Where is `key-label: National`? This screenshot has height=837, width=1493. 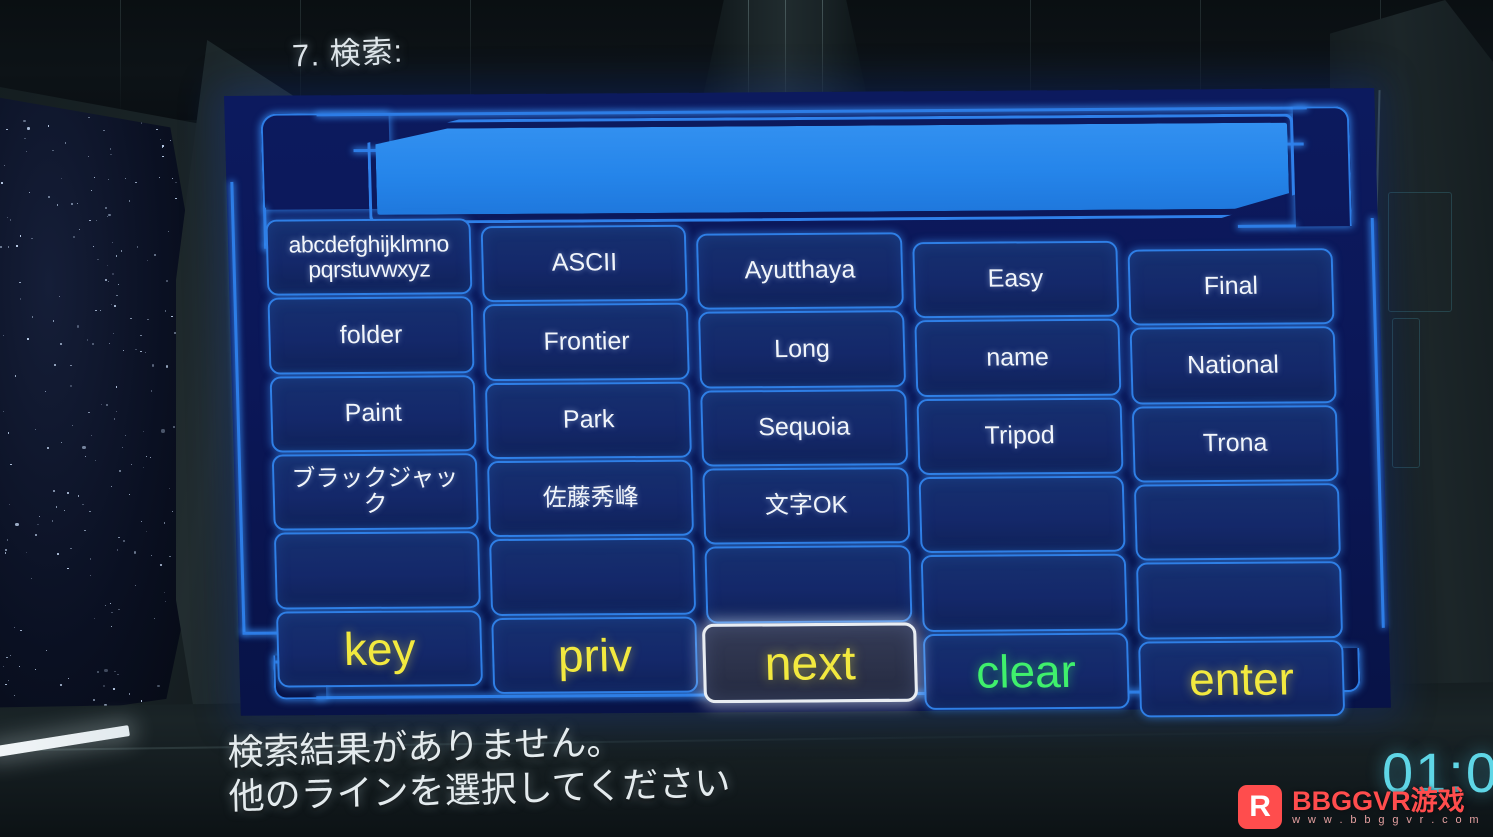
key-label: National is located at coordinates (1233, 364).